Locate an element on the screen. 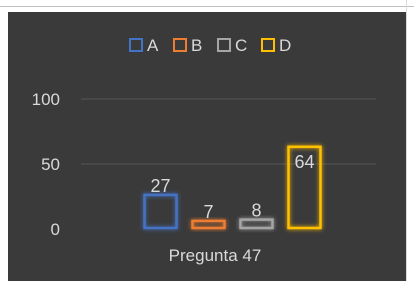 This screenshot has width=414, height=286. right-divider is located at coordinates (406, 140).